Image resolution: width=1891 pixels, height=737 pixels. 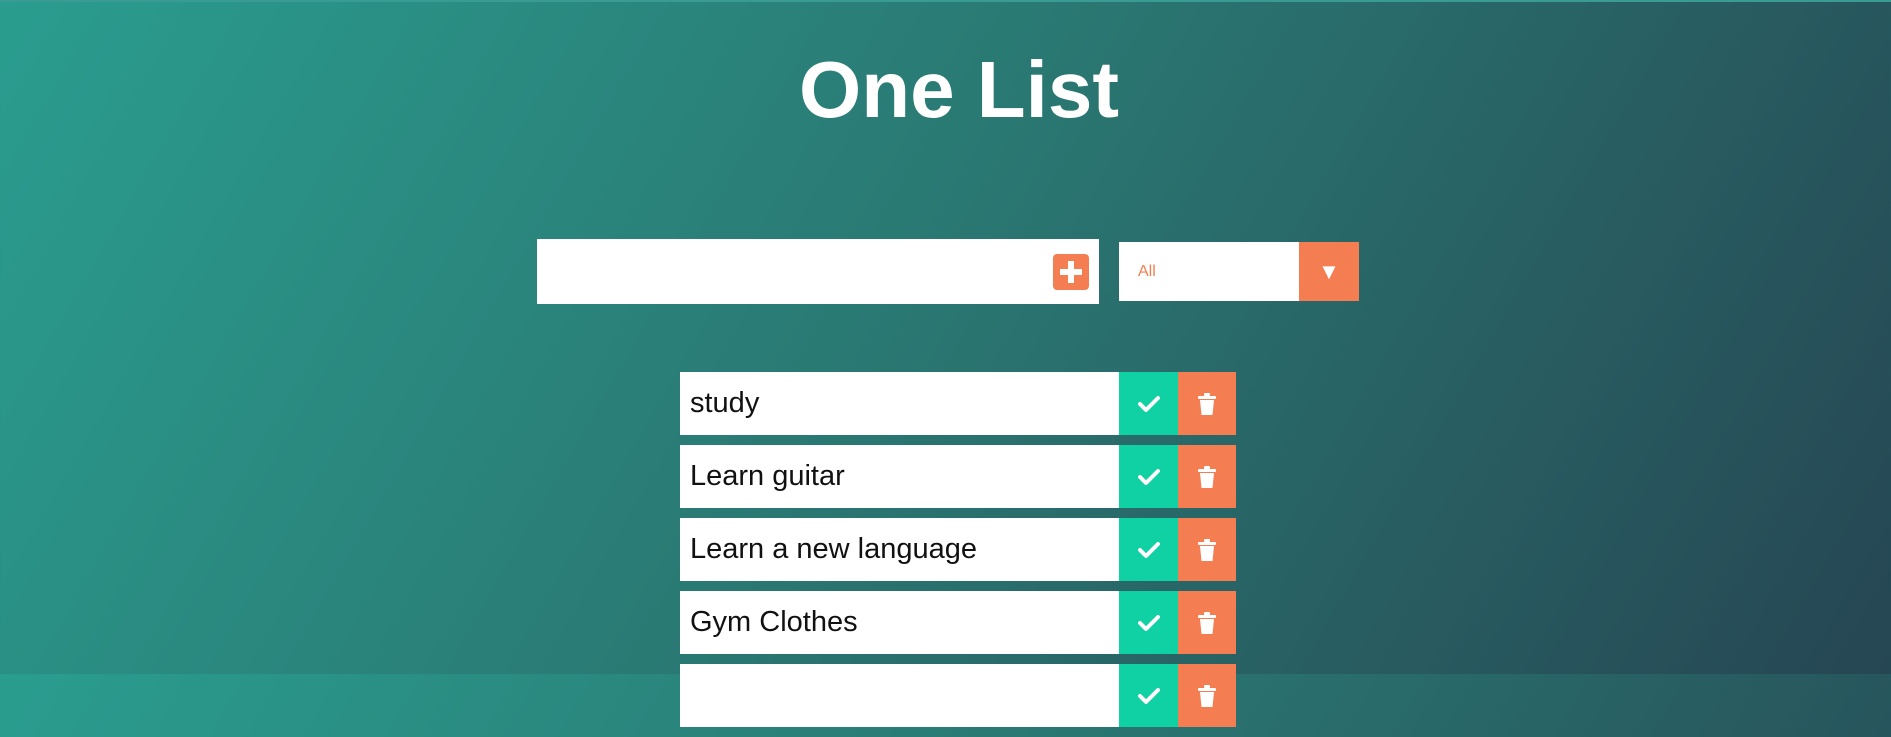 What do you see at coordinates (1147, 271) in the screenshot?
I see `filter-selected-value: All` at bounding box center [1147, 271].